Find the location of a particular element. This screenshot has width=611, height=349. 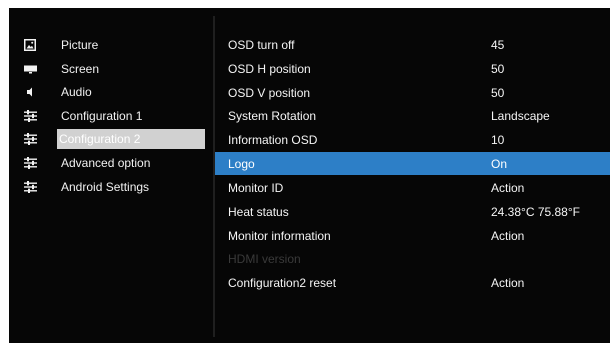

sidebar-item-android-settings: Android Settings is located at coordinates (113, 186).